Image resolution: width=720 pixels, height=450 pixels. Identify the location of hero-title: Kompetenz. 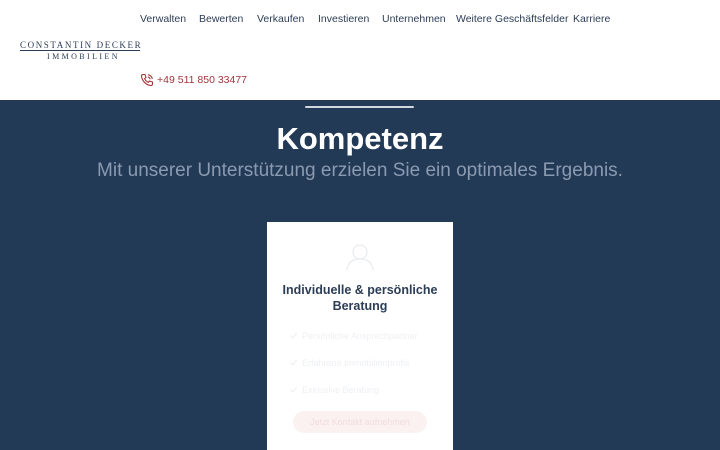
(360, 138).